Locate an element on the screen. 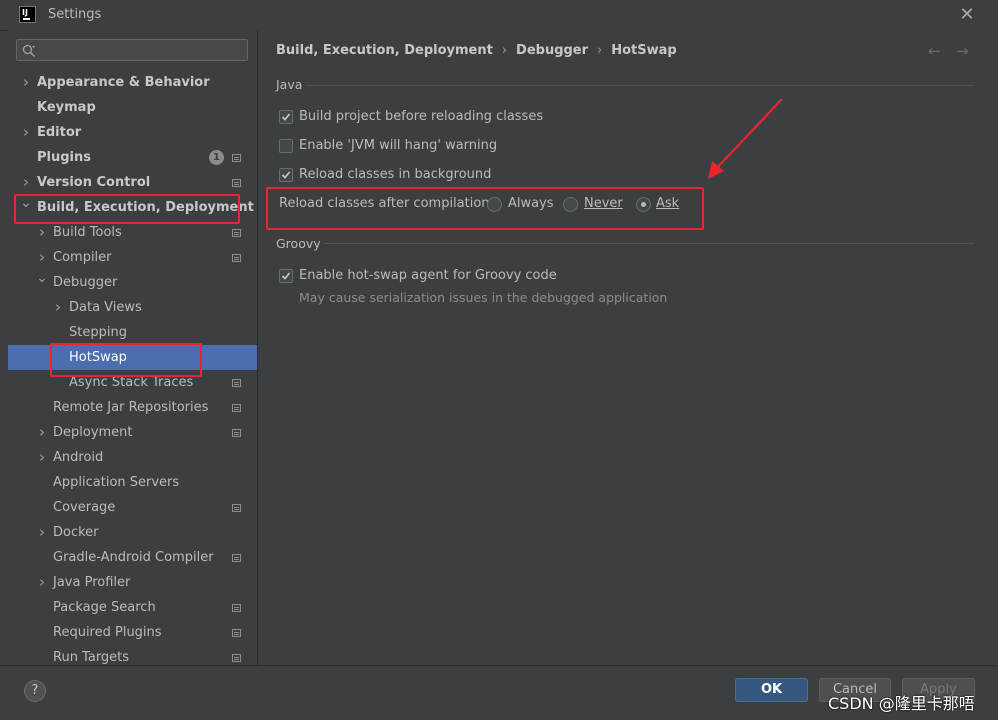 This screenshot has width=998, height=720. sidebar-item-label: Deployment is located at coordinates (93, 432).